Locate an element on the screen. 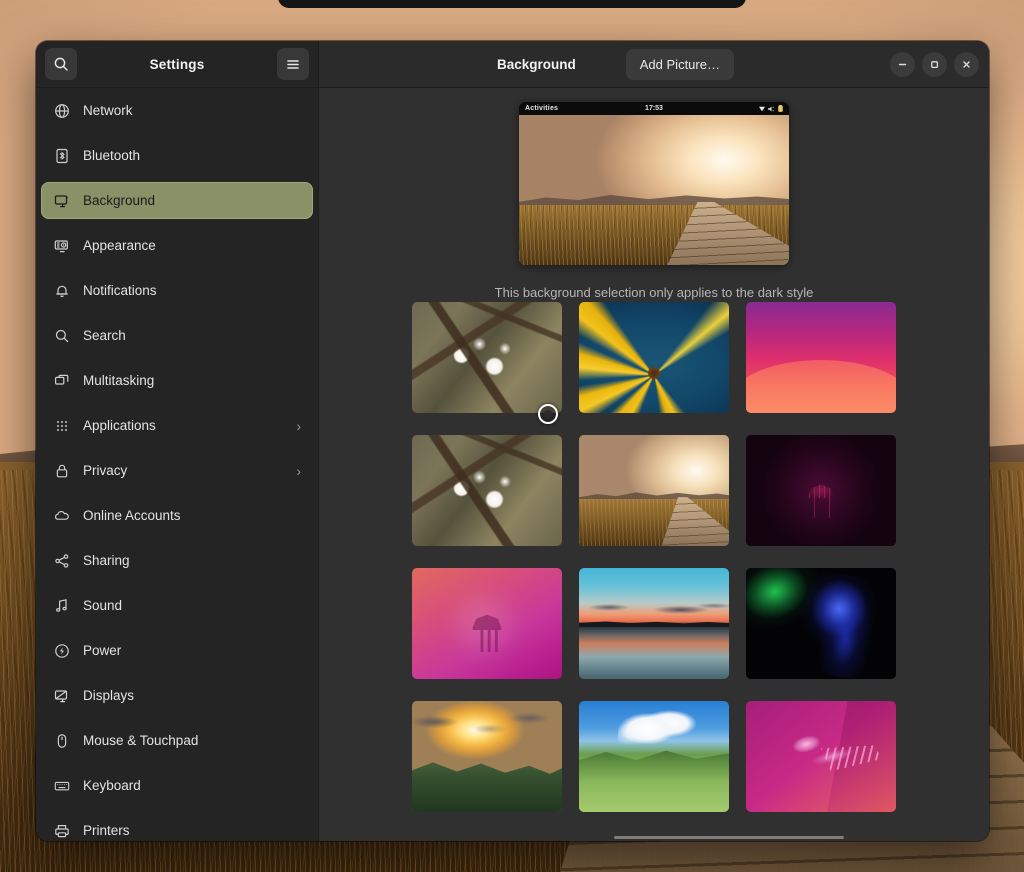 The image size is (1024, 872). printer-icon is located at coordinates (61, 830).